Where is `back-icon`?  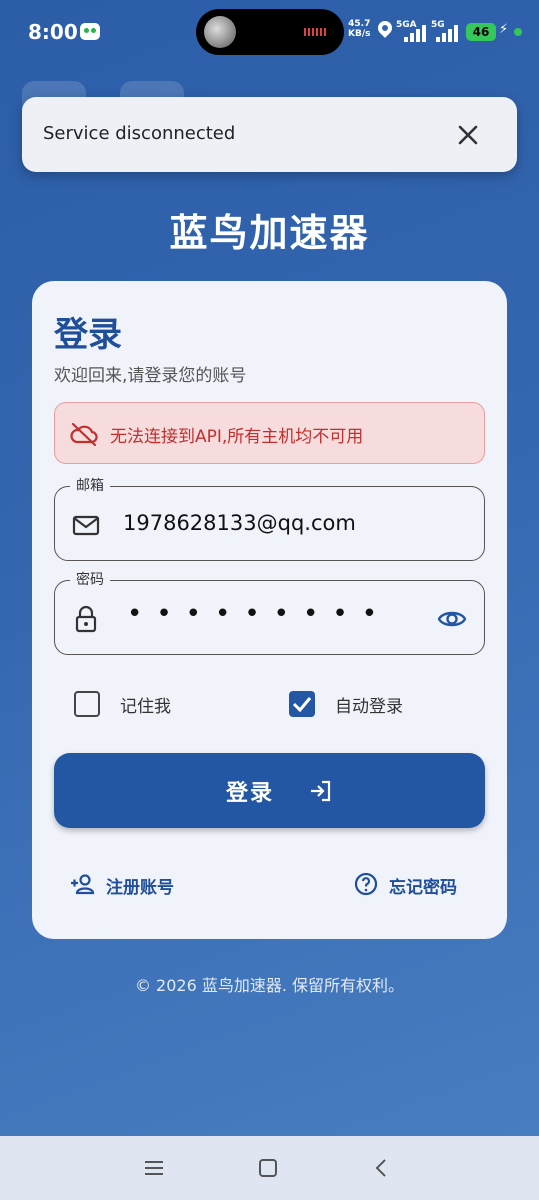
back-icon is located at coordinates (382, 1168).